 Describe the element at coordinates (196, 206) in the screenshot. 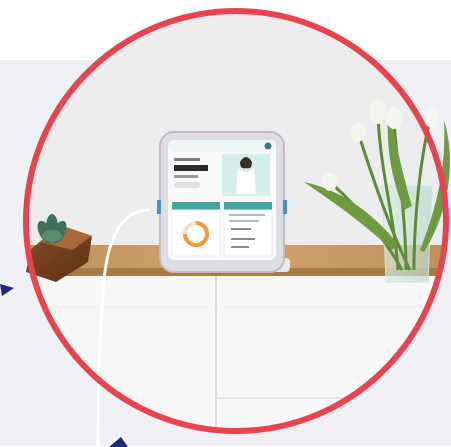

I see `left-card-header` at that location.